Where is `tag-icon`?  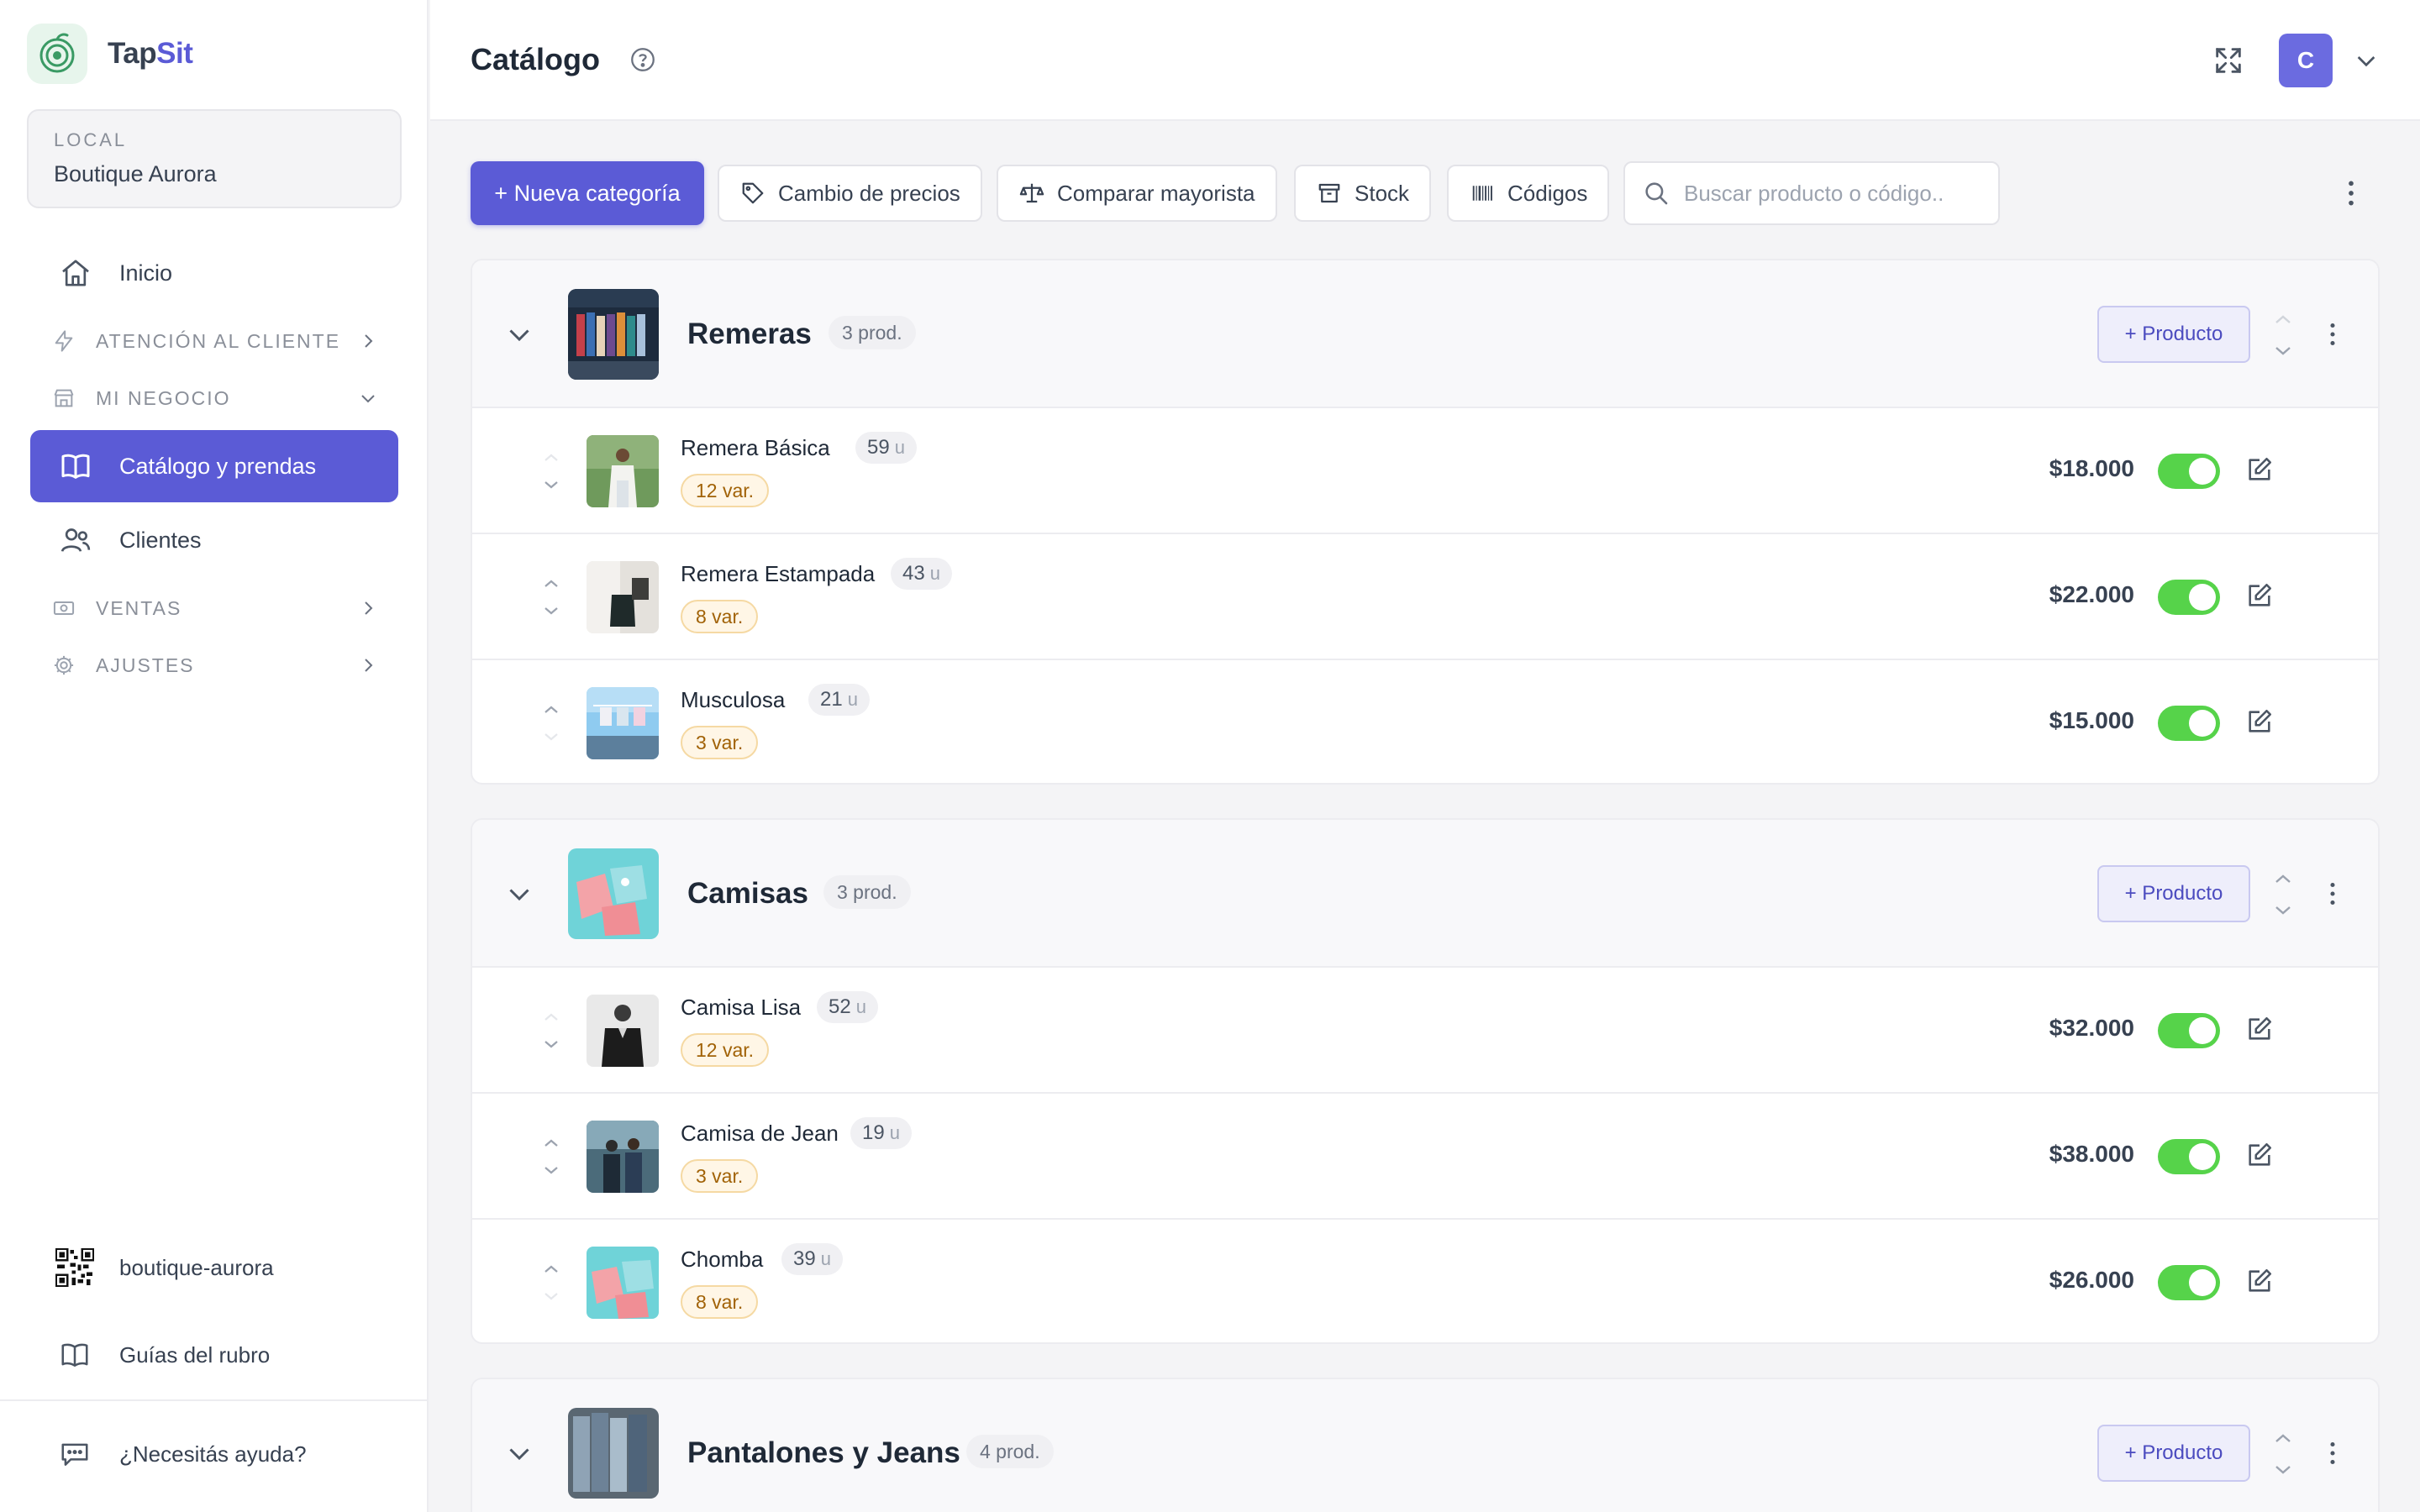 tag-icon is located at coordinates (752, 193).